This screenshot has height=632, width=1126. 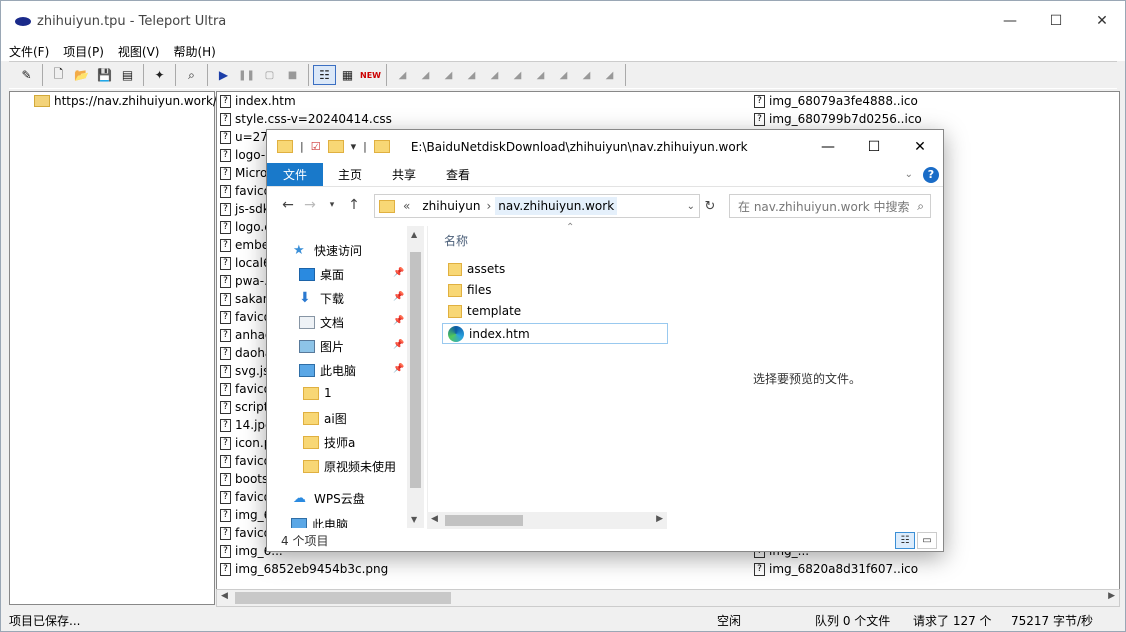 I want to click on recent-dropdown-icon: ▾, so click(x=332, y=205).